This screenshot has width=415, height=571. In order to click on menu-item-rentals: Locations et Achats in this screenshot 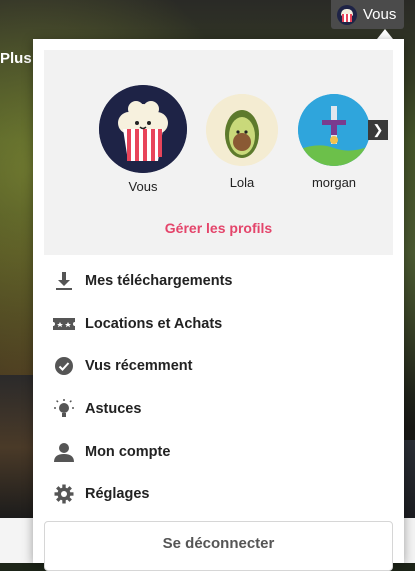, I will do `click(218, 324)`.